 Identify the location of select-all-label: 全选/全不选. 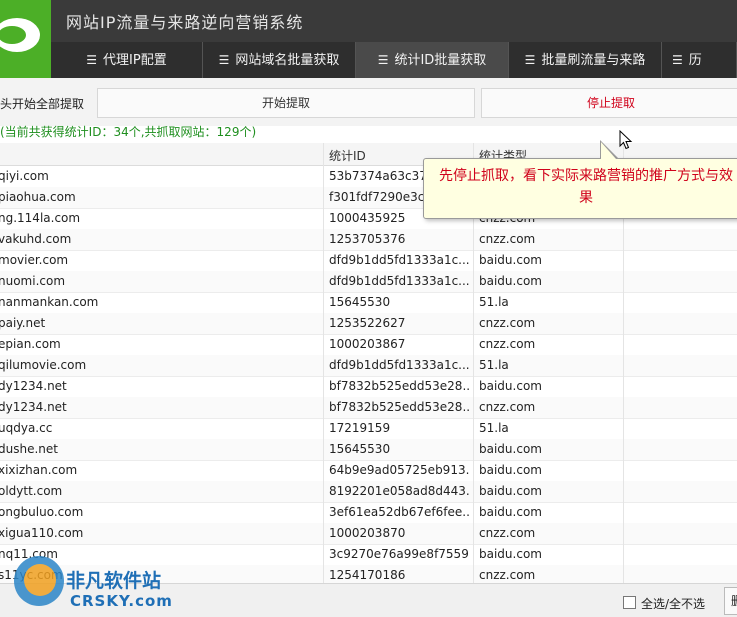
(673, 603).